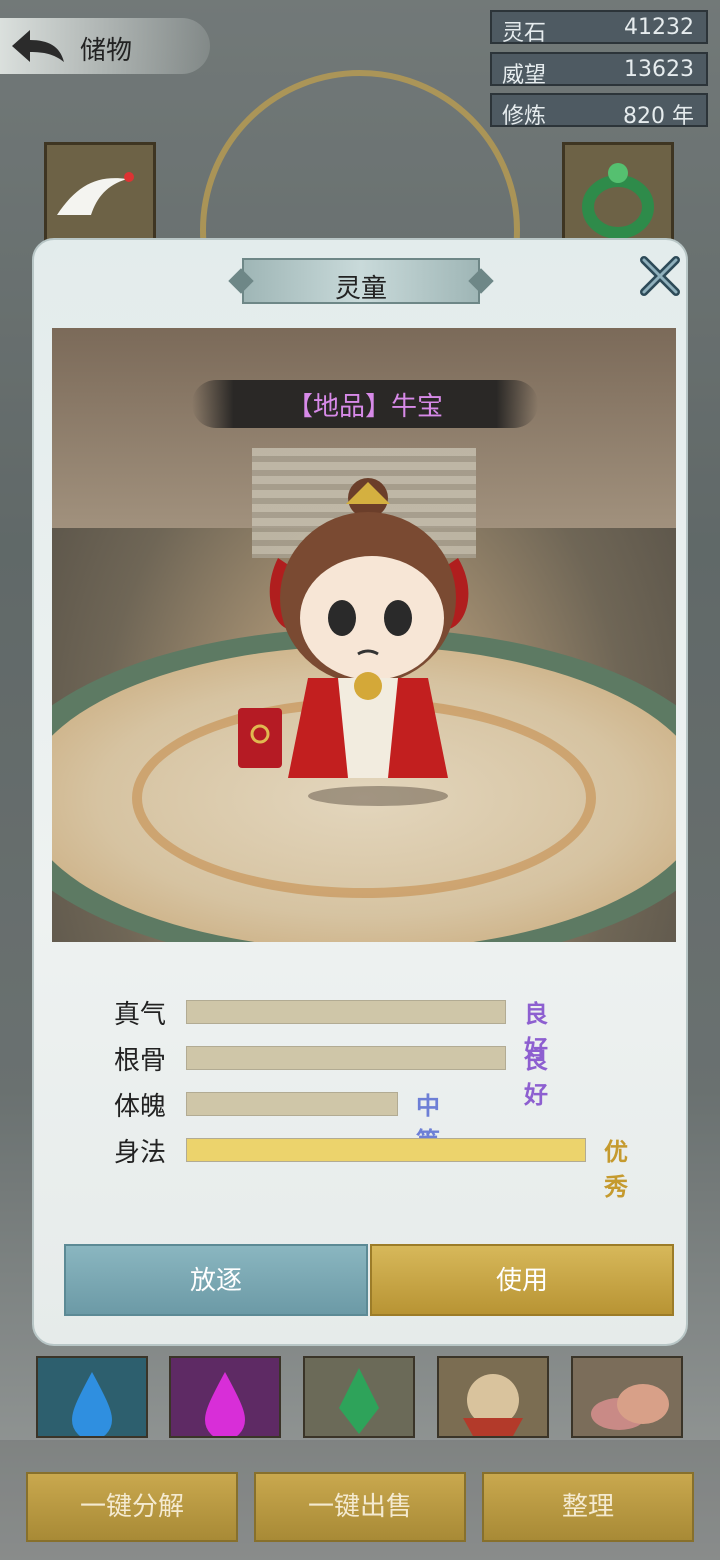 This screenshot has width=720, height=1560. What do you see at coordinates (225, 1404) in the screenshot?
I see `purple-drop-icon` at bounding box center [225, 1404].